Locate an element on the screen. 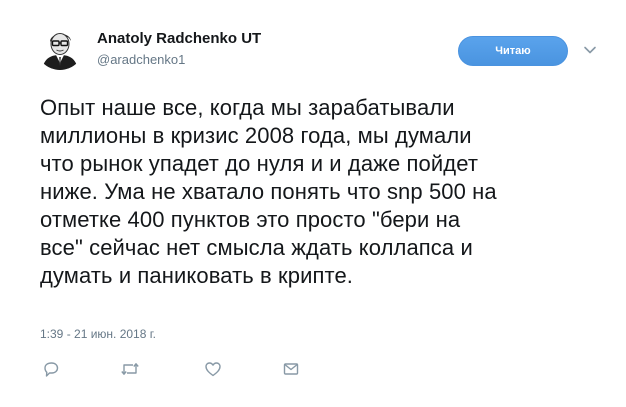 This screenshot has height=407, width=626. retweet-button is located at coordinates (130, 369).